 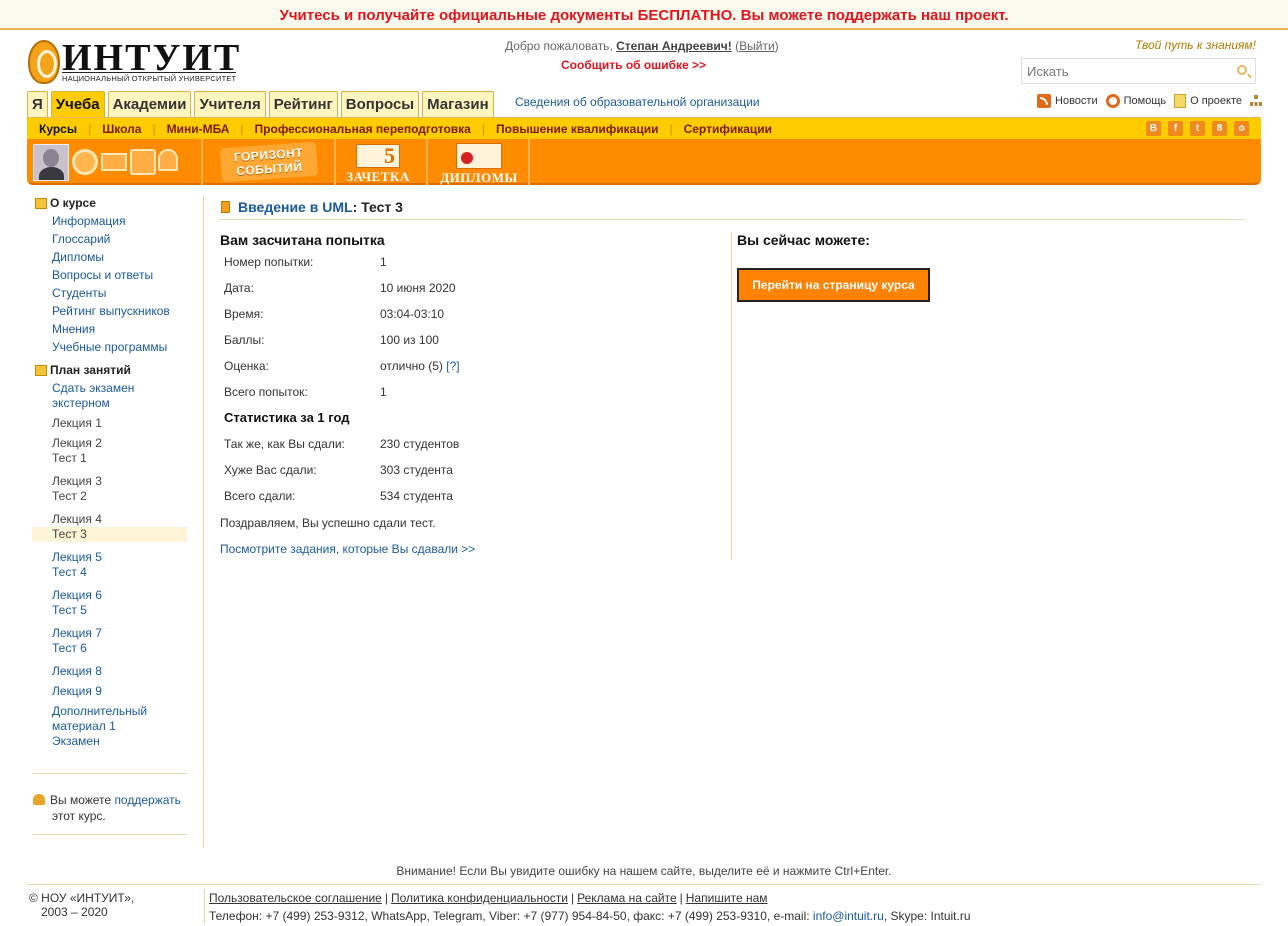 I want to click on grade-value: отлично (5) [?], so click(x=420, y=371).